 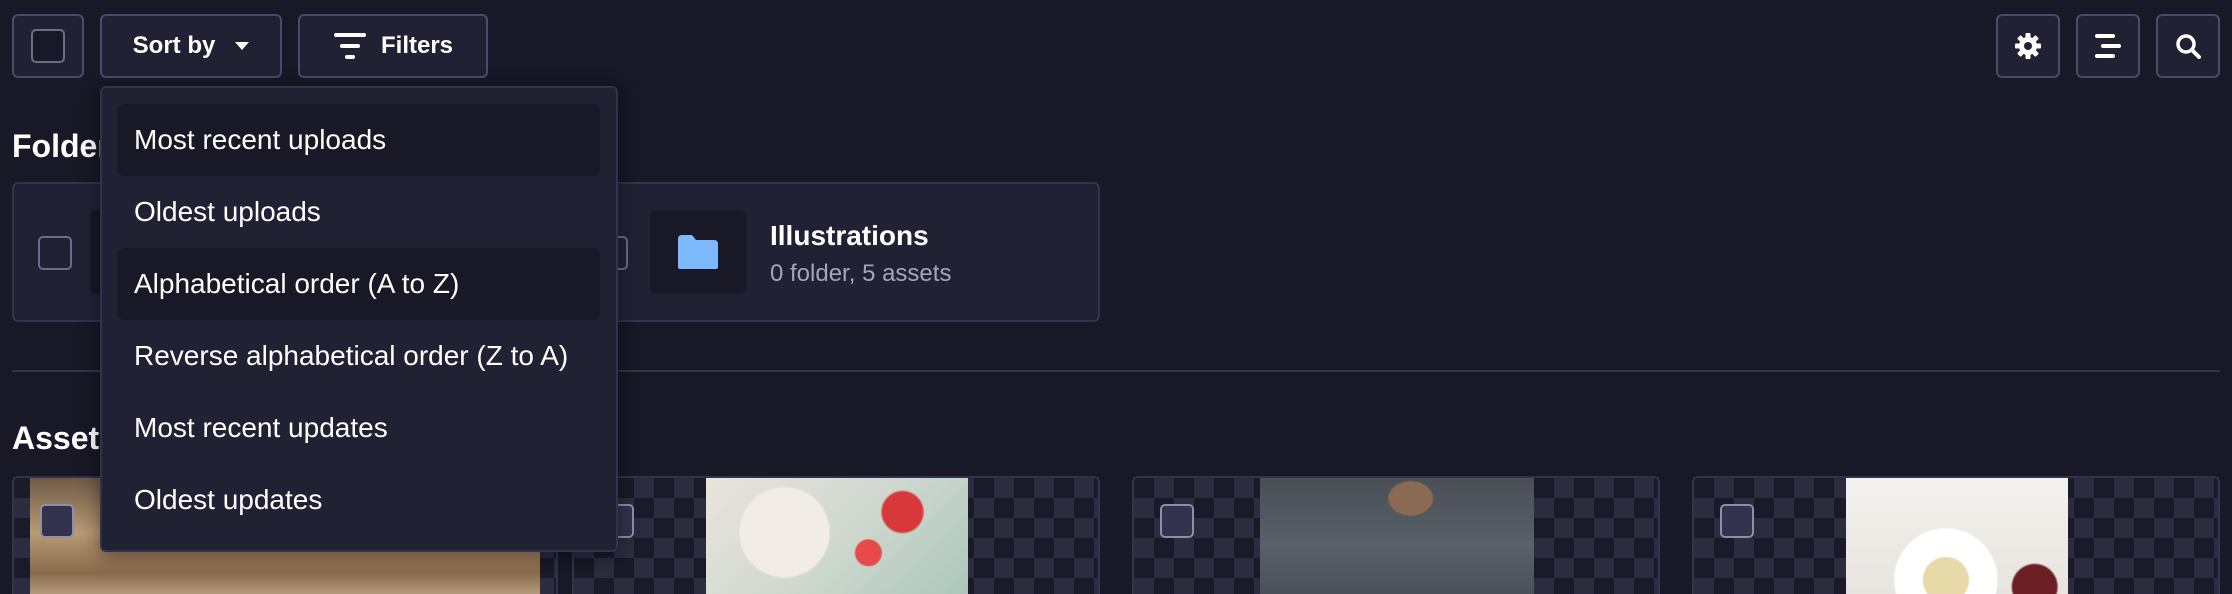 I want to click on filters-label: Filters, so click(x=417, y=45).